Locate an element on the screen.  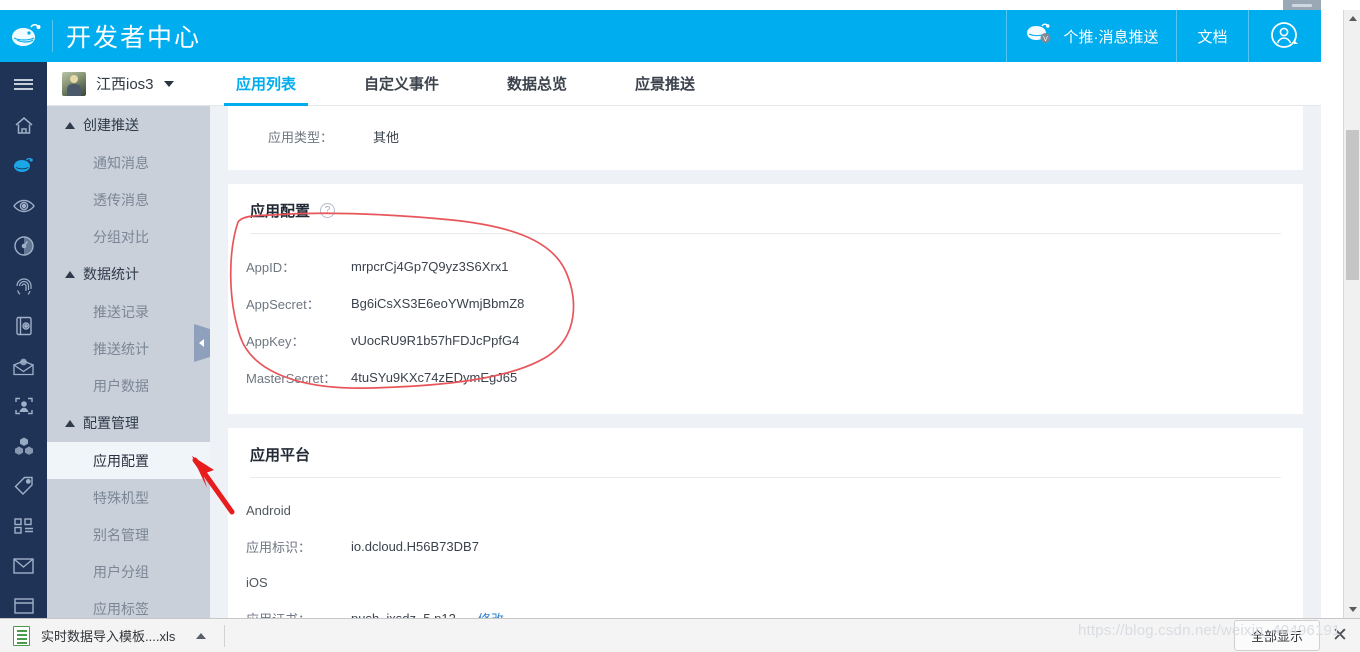
submenu-item-push-stats: 推送统计 is located at coordinates (128, 348).